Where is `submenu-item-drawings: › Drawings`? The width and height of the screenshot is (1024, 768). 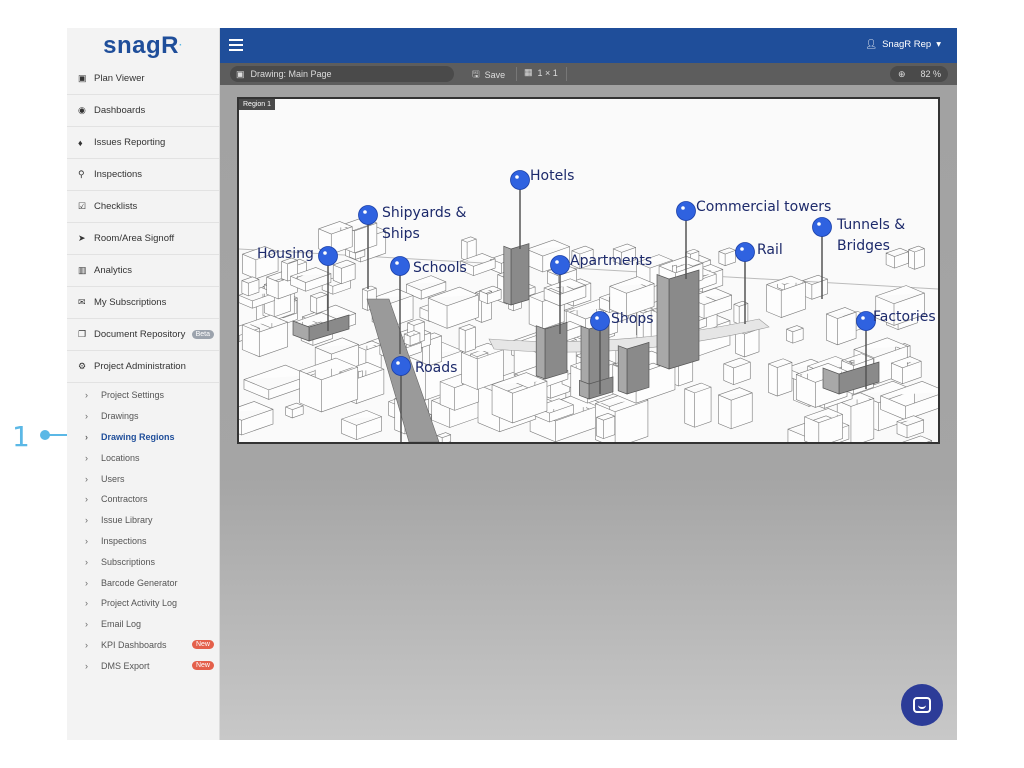 submenu-item-drawings: › Drawings is located at coordinates (143, 416).